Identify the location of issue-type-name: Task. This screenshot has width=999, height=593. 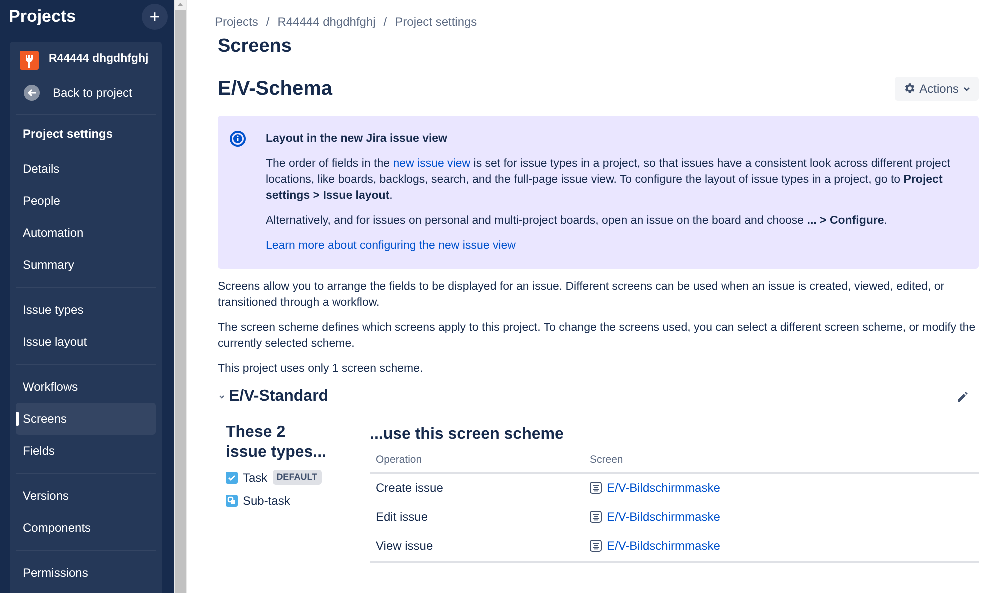
(255, 478).